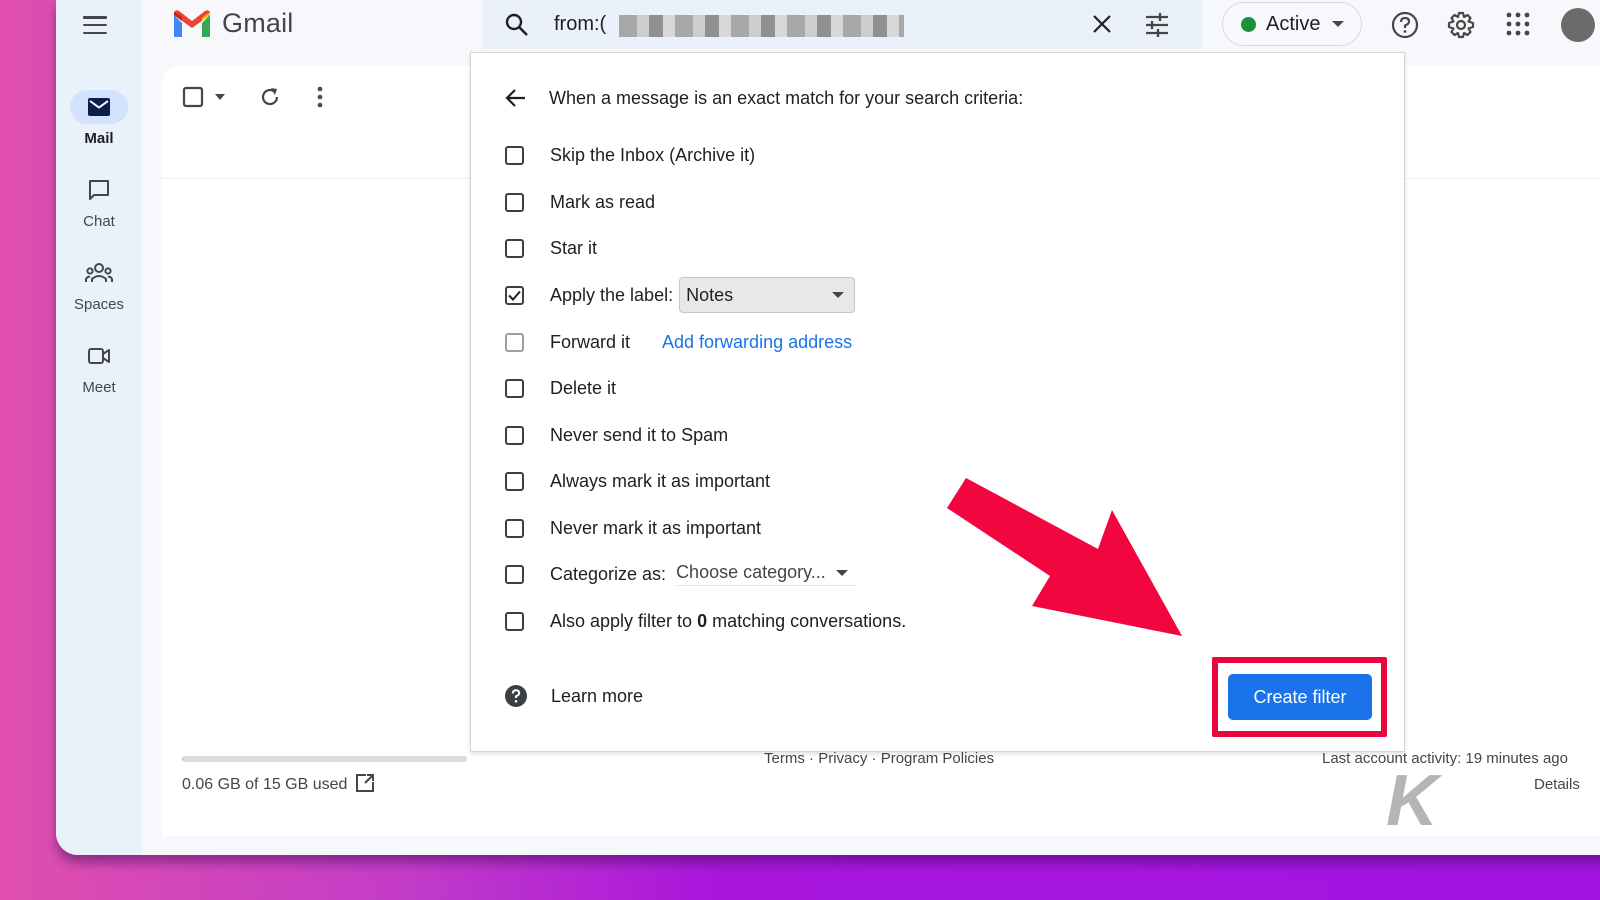 This screenshot has width=1600, height=900. Describe the element at coordinates (99, 387) in the screenshot. I see `rail-label: Meet` at that location.